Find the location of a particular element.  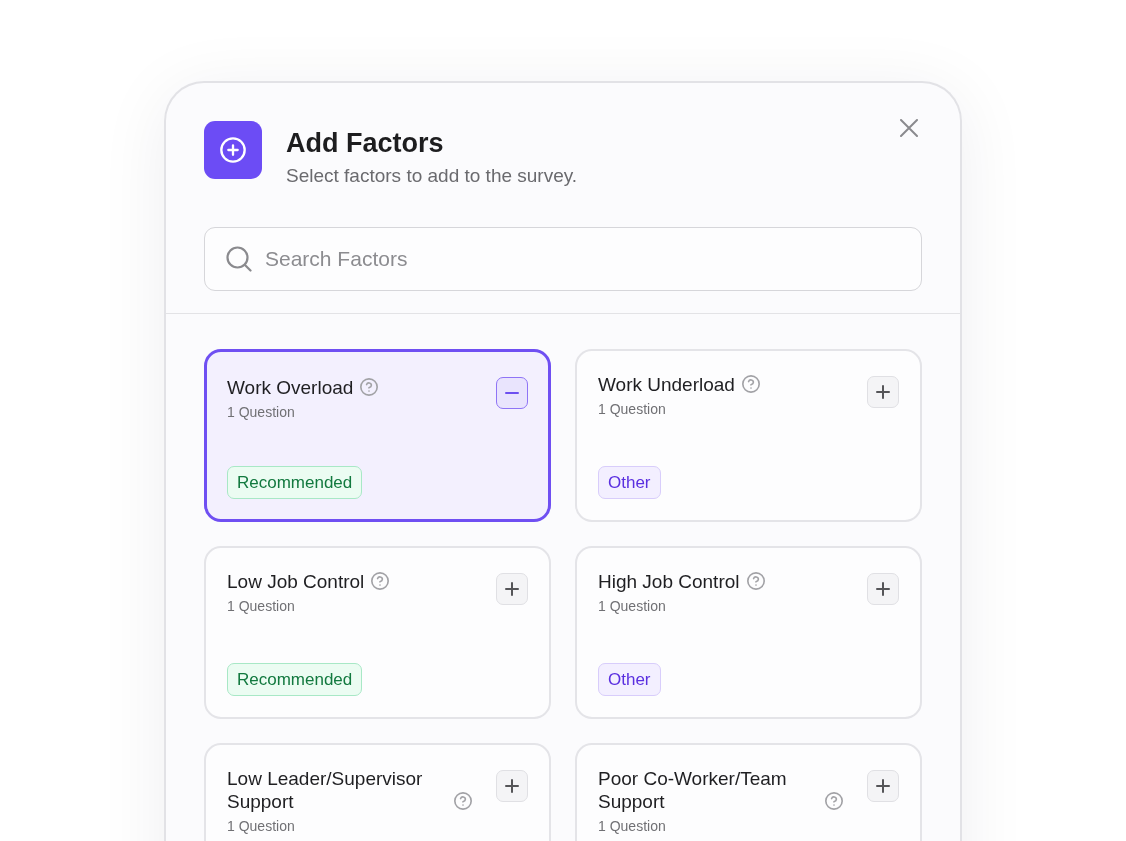

dialog-title: Add Factors is located at coordinates (365, 143).